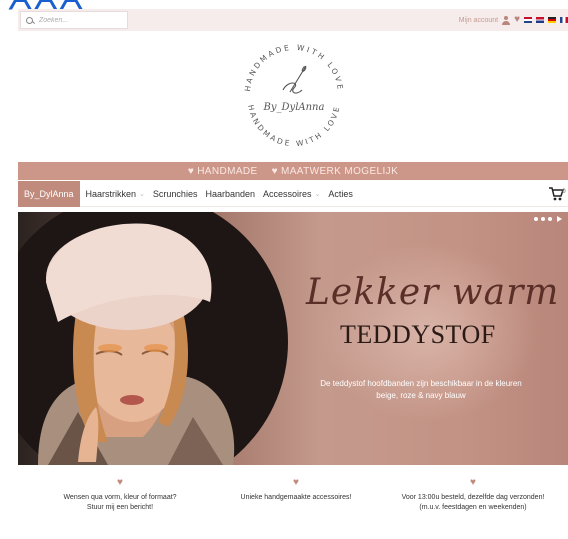  I want to click on promo-item-maatwerk: ♥ MAATWERK MOGELIJK, so click(335, 171).